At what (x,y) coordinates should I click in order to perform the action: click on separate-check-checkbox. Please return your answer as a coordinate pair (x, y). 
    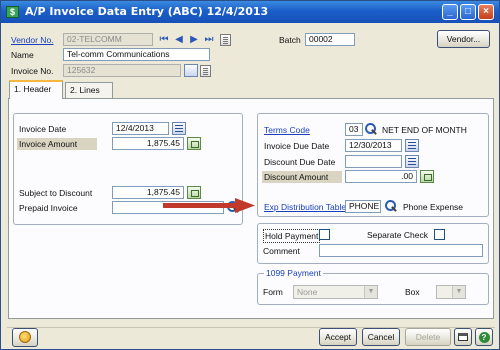
    Looking at the image, I should click on (439, 234).